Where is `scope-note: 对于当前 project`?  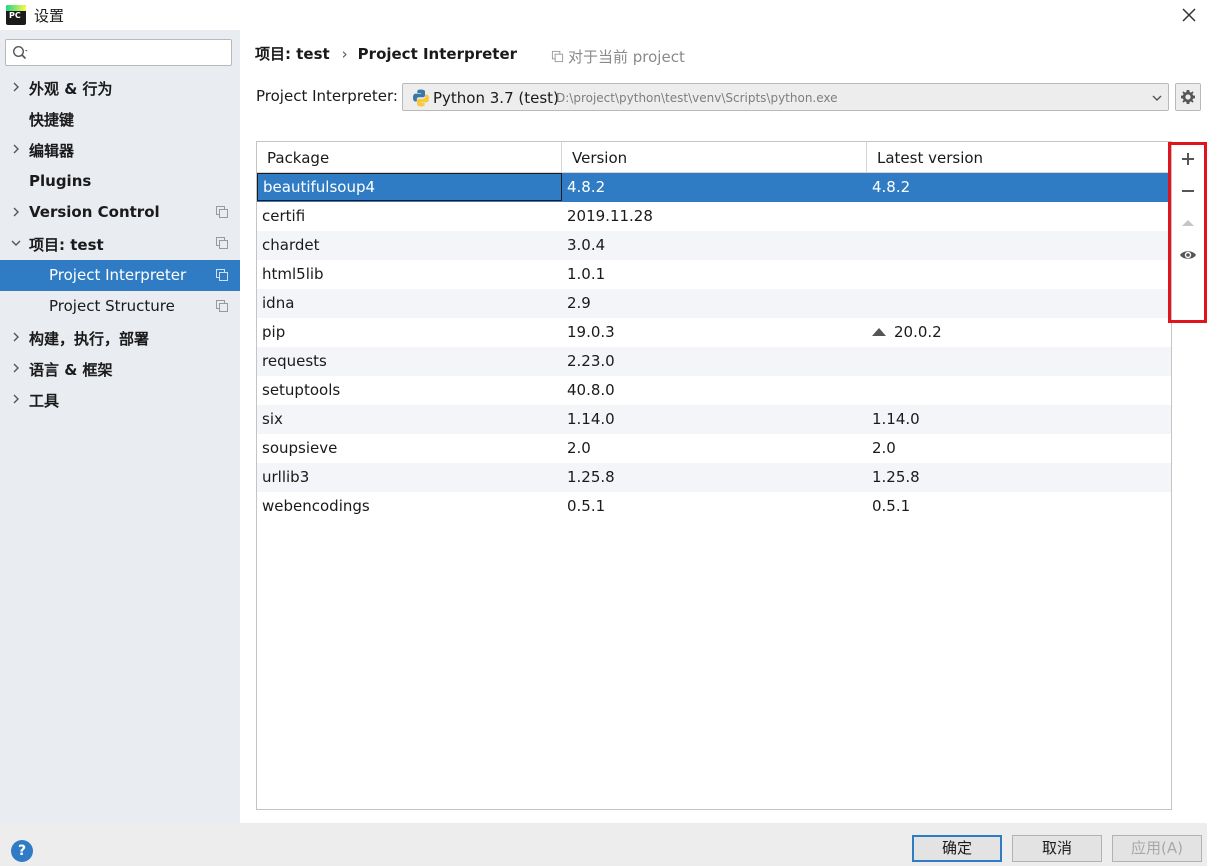
scope-note: 对于当前 project is located at coordinates (618, 56).